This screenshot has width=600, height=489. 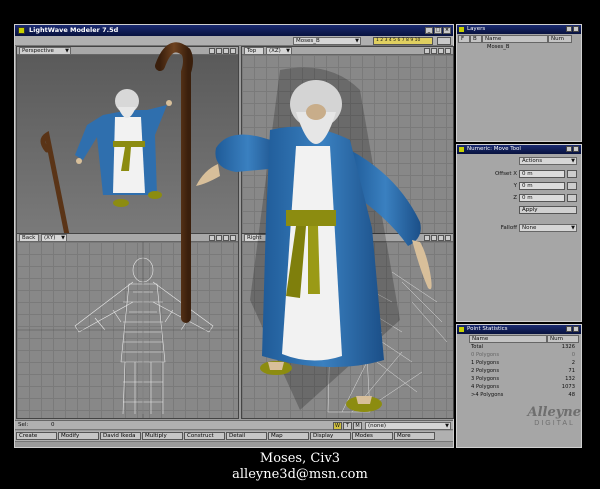 What do you see at coordinates (517, 47) in the screenshot?
I see `layer-item: Moses_B` at bounding box center [517, 47].